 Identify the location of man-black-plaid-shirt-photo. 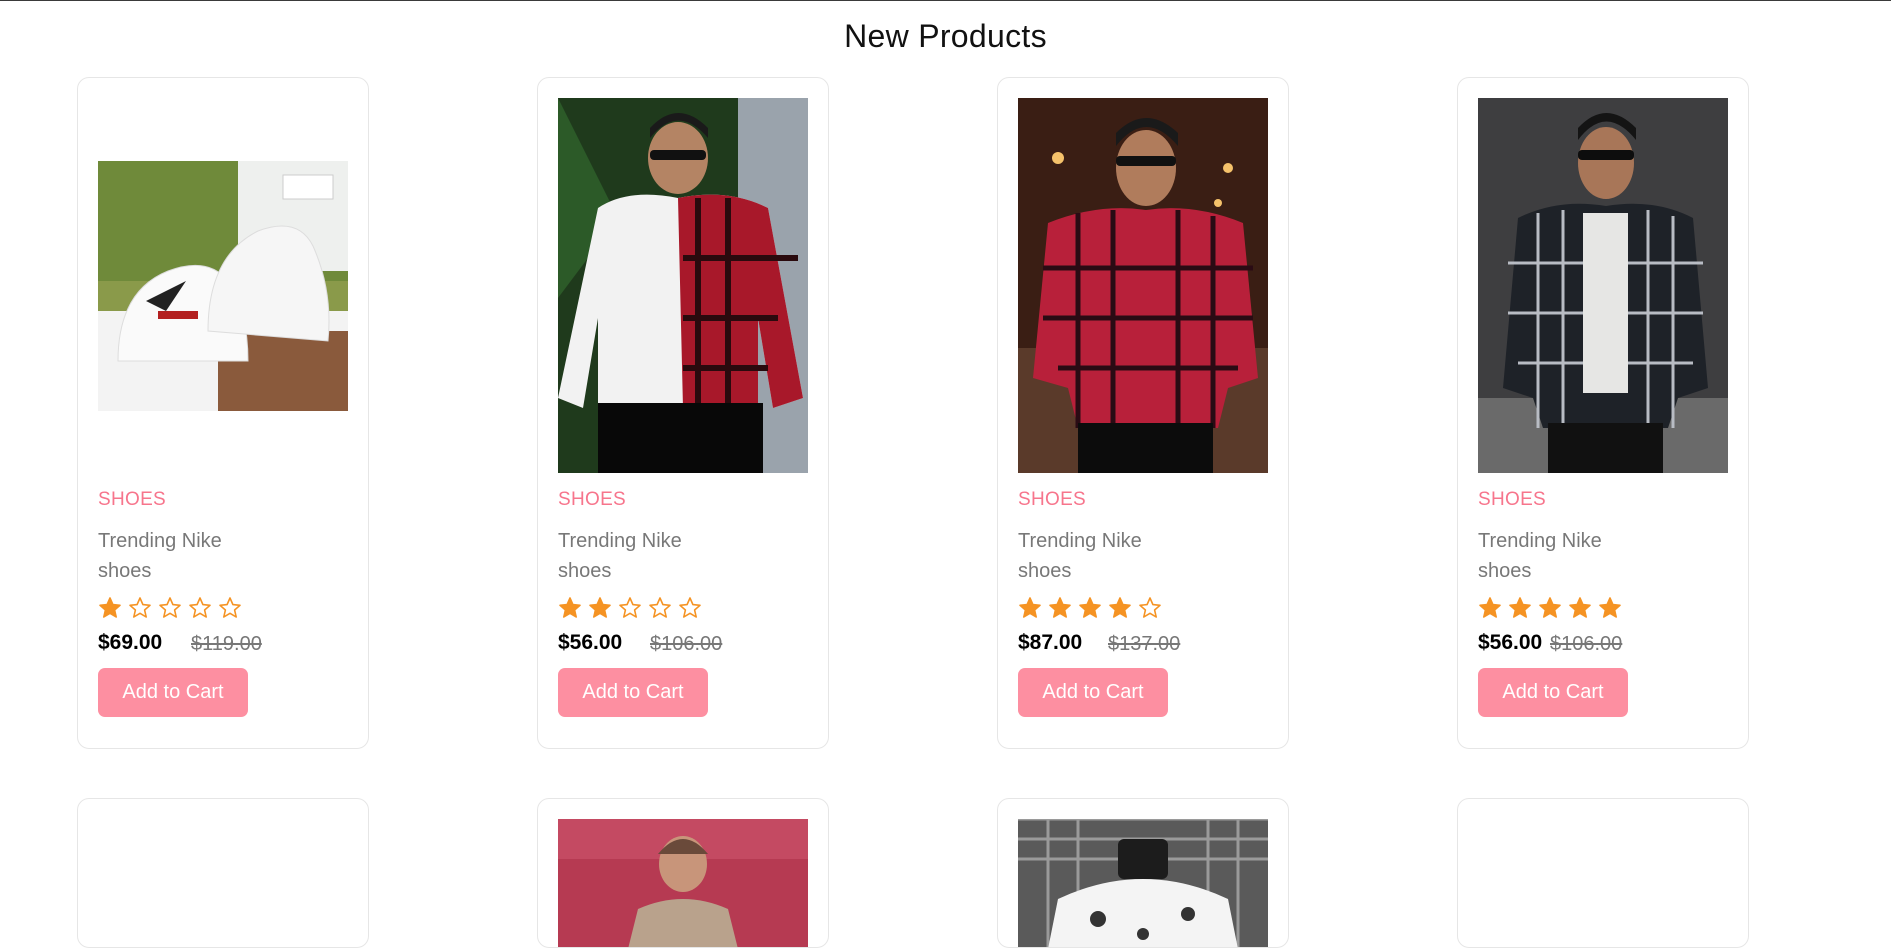
(1603, 285).